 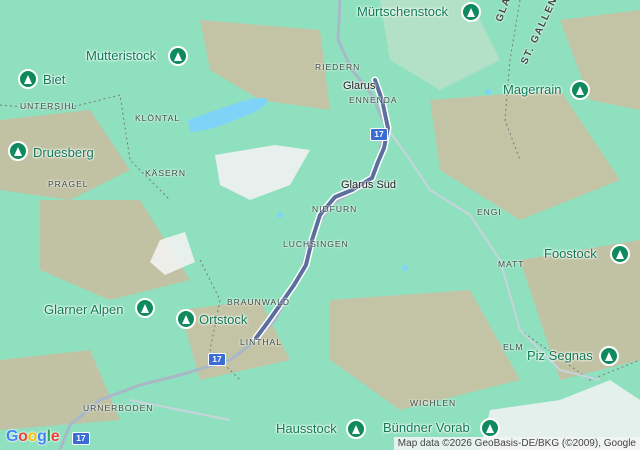 I want to click on google-logo: Google, so click(x=33, y=437).